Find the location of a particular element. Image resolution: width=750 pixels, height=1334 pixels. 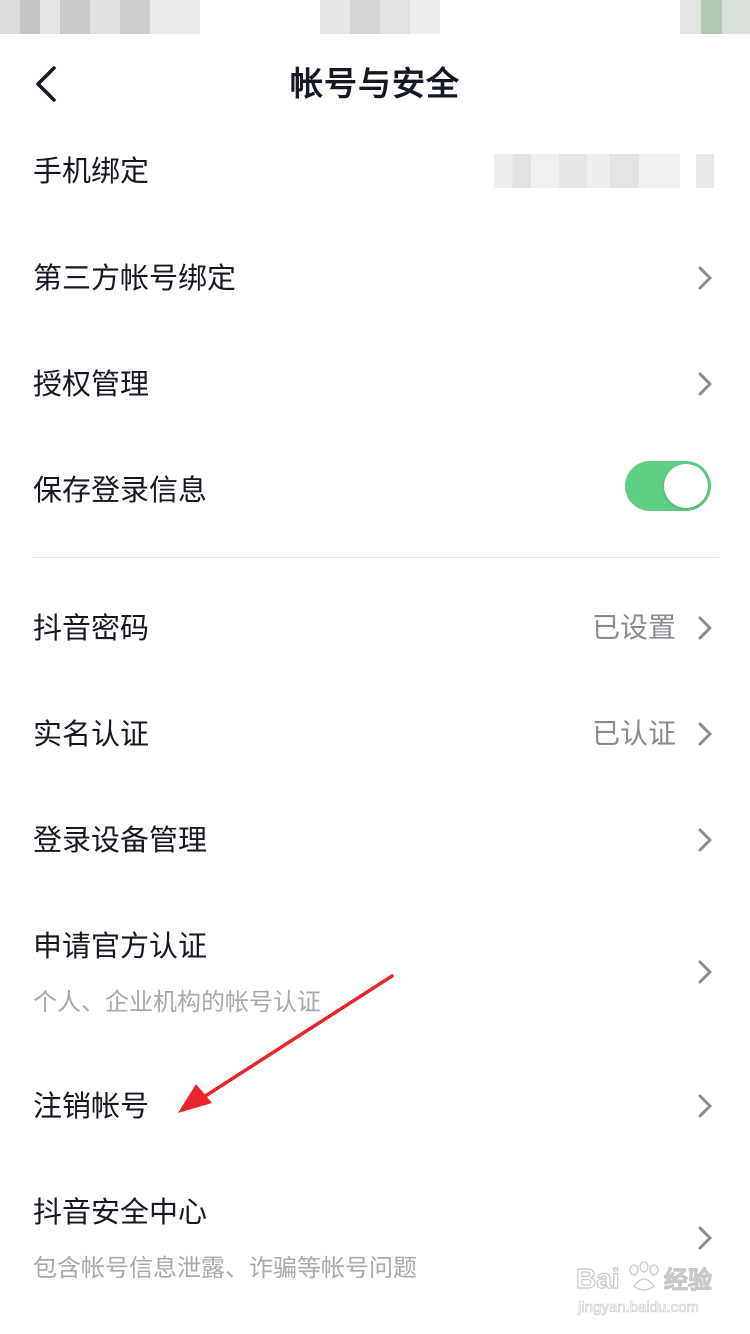

save-login-toggle is located at coordinates (668, 486).